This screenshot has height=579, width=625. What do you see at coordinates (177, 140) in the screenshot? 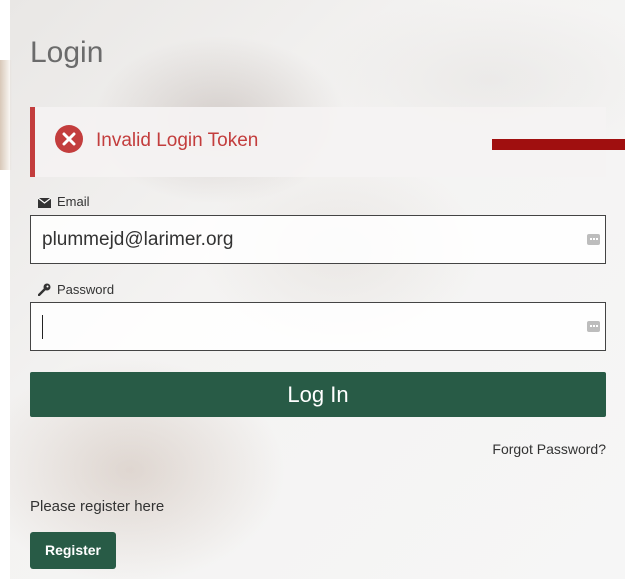
I see `alert-message: Invalid Login Token` at bounding box center [177, 140].